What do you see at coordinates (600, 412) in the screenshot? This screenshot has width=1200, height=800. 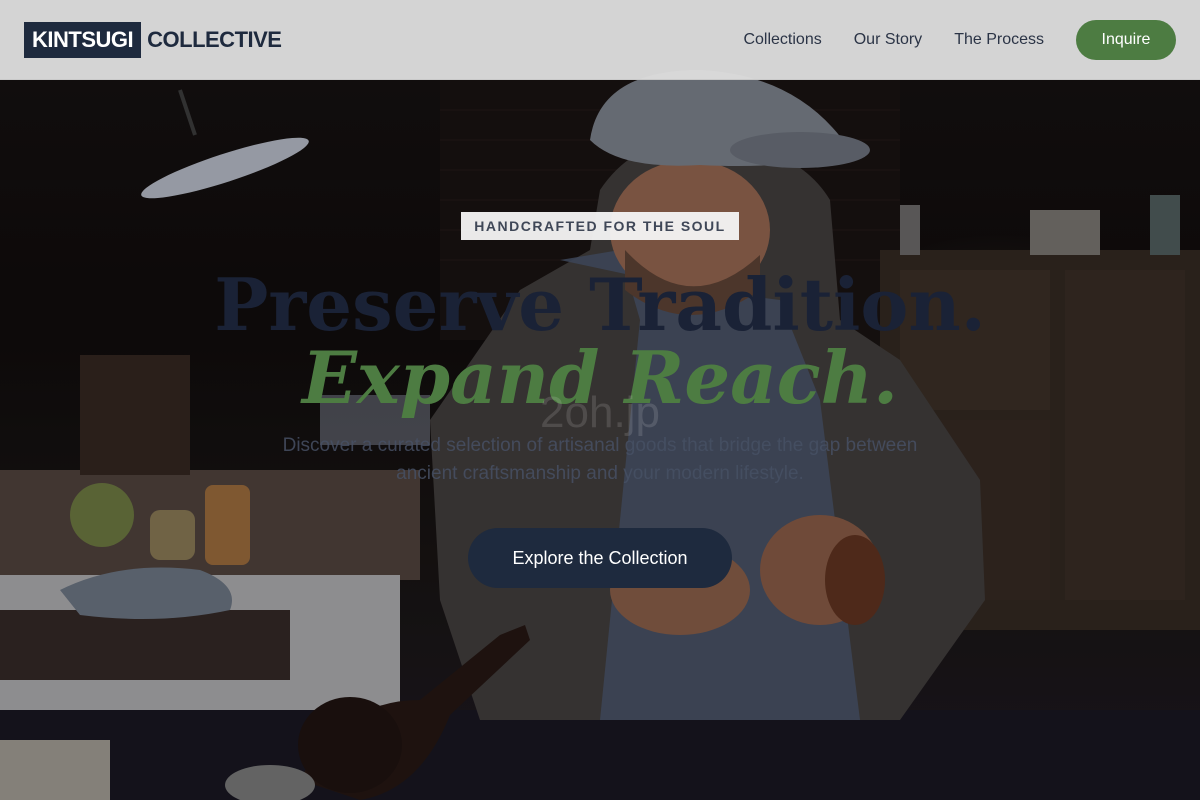 I see `watermark-text: 2oh.jp` at bounding box center [600, 412].